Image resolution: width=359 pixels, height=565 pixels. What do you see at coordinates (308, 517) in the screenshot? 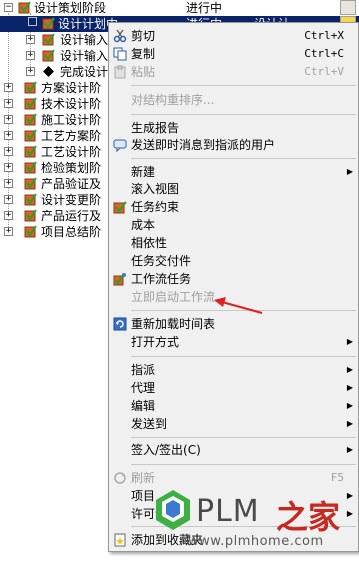
I see `watermark-brand-cn: 之家` at bounding box center [308, 517].